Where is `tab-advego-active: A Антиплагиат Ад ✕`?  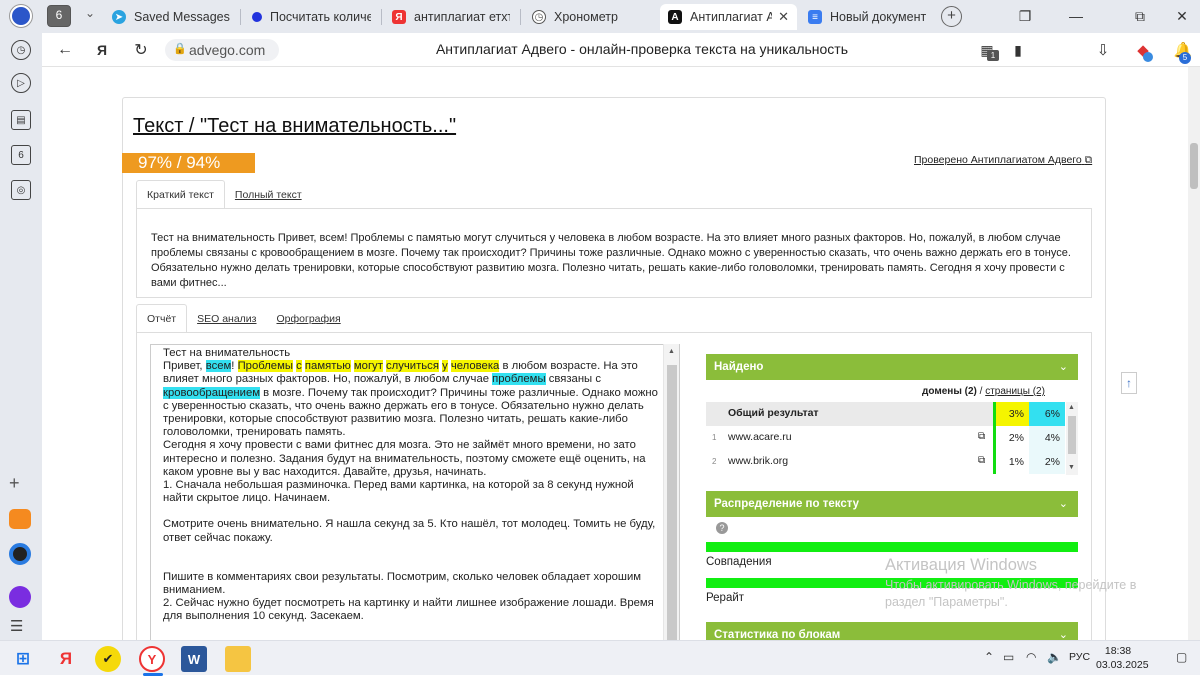 tab-advego-active: A Антиплагиат Ад ✕ is located at coordinates (728, 17).